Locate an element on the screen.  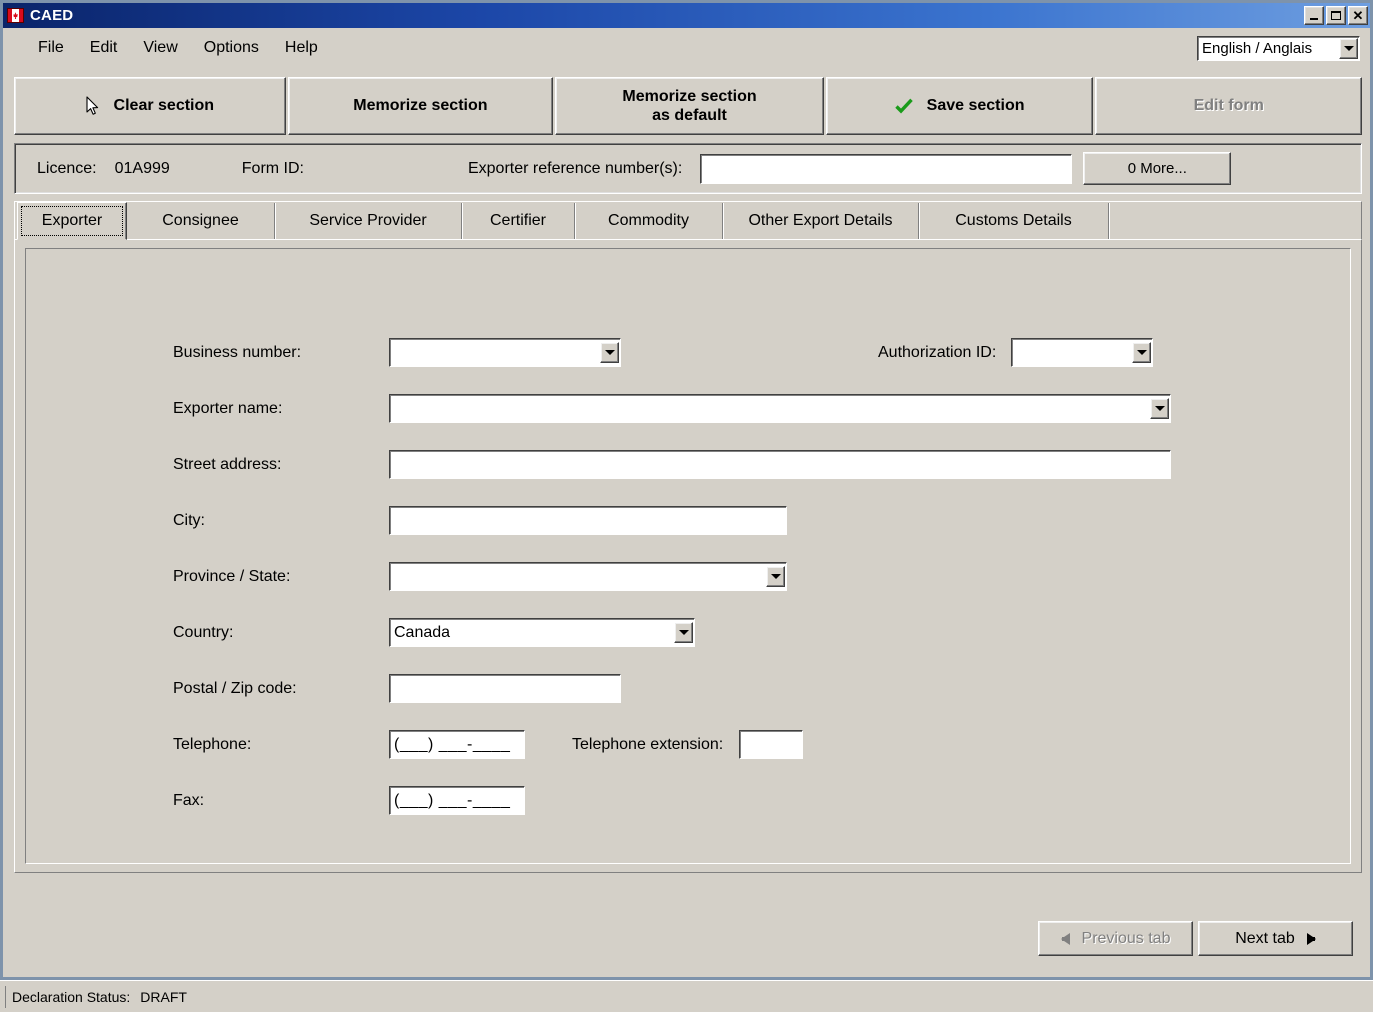
title-bar: CAED ✕ is located at coordinates (686, 15).